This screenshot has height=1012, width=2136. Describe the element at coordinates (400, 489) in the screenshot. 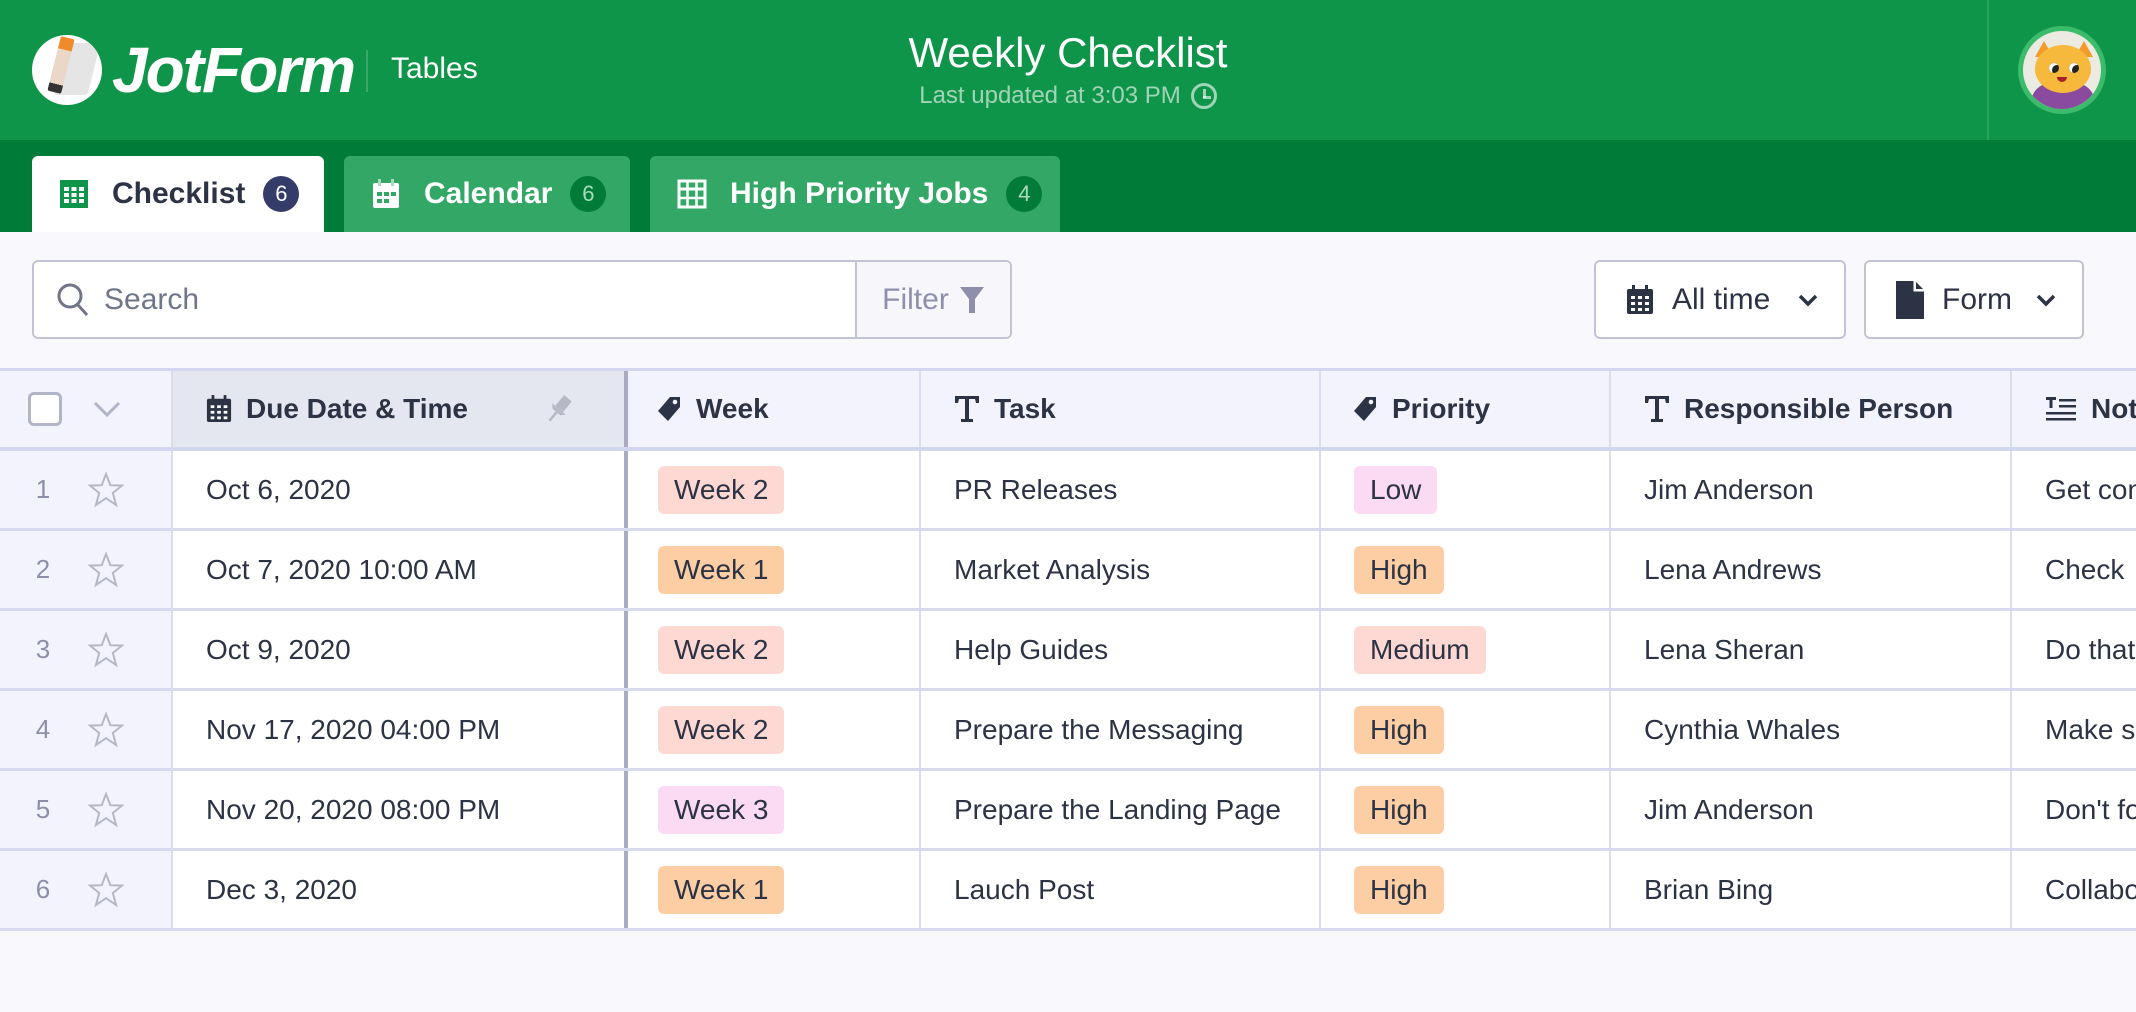

I see `due-date-cell: Oct 6, 2020` at that location.